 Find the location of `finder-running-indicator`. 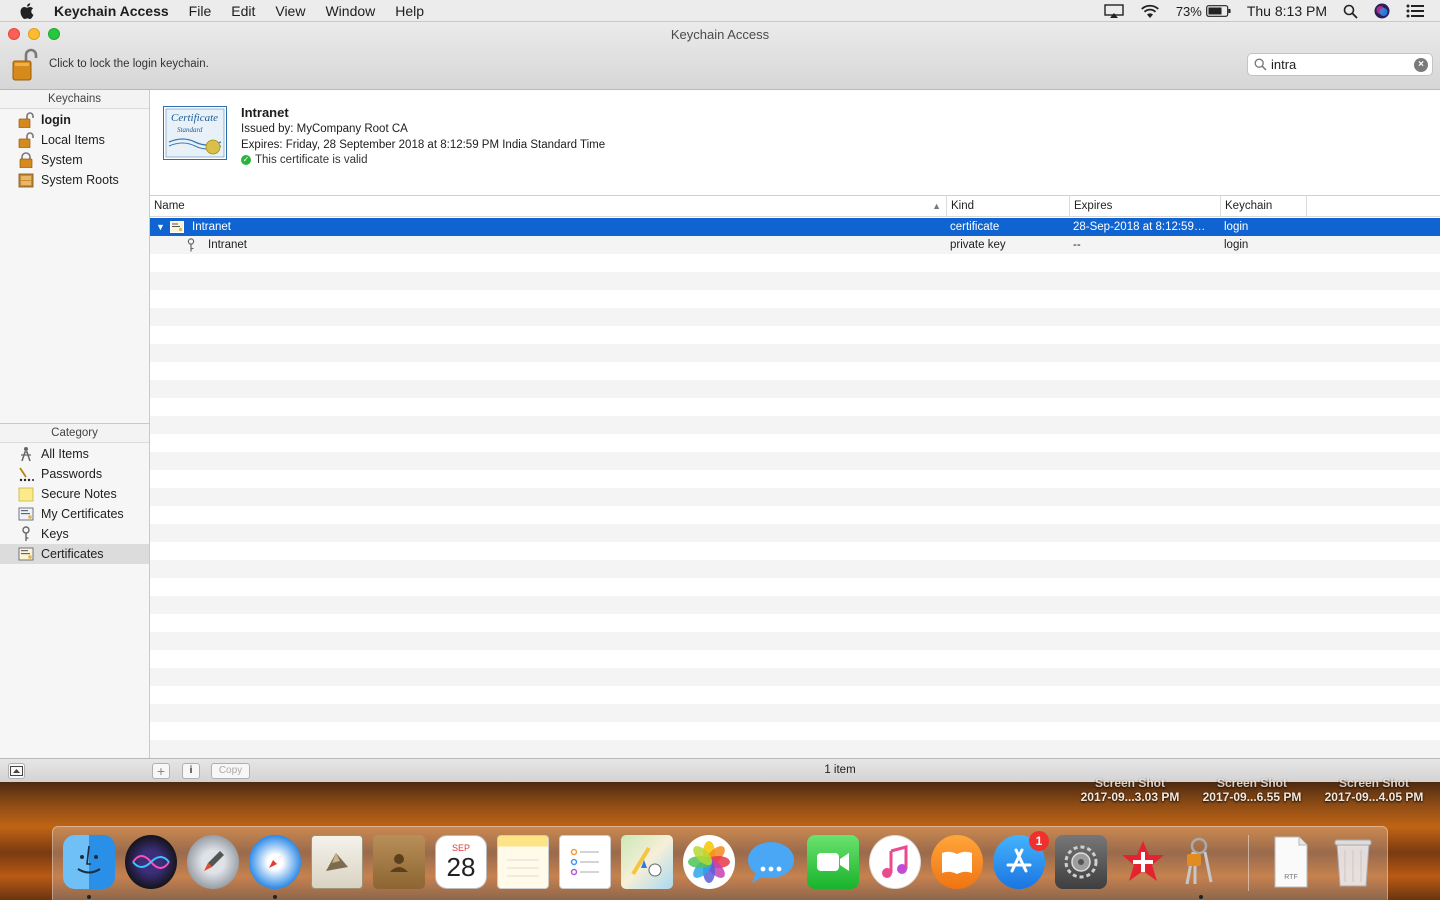

finder-running-indicator is located at coordinates (89, 897).